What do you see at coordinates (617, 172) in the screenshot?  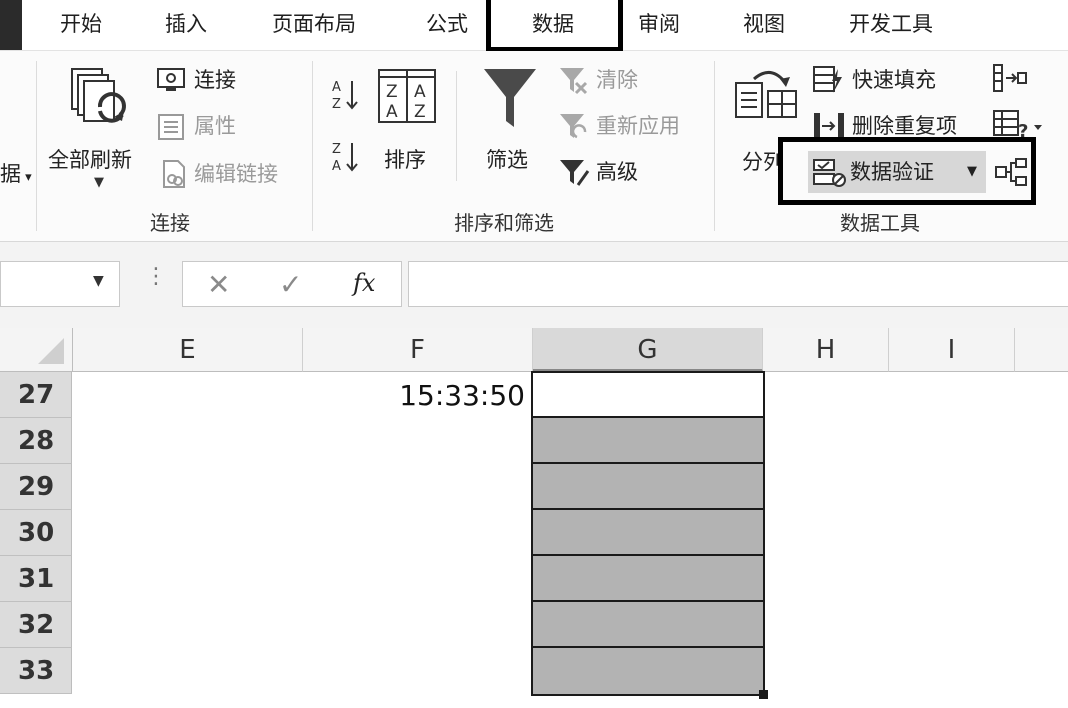 I see `advanced-filter-label: 高级` at bounding box center [617, 172].